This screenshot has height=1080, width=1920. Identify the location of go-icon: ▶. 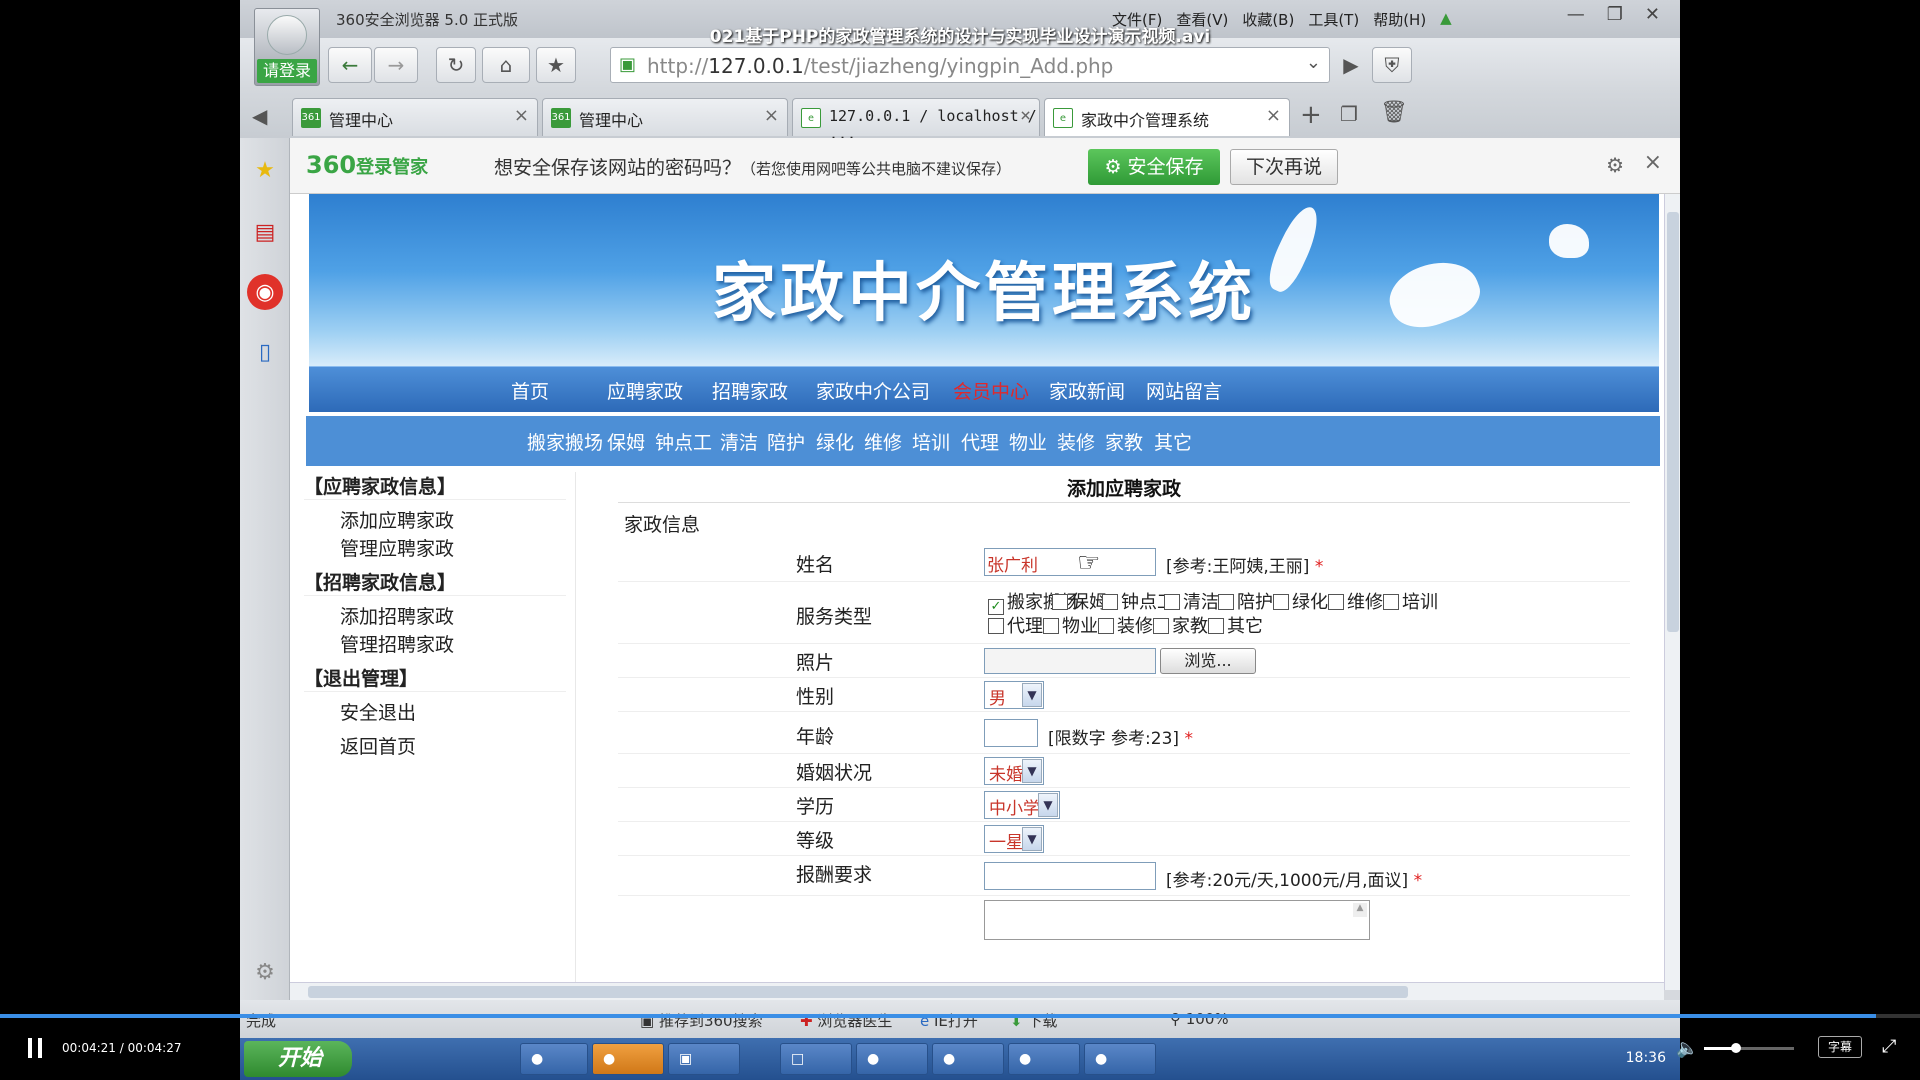
(1351, 65).